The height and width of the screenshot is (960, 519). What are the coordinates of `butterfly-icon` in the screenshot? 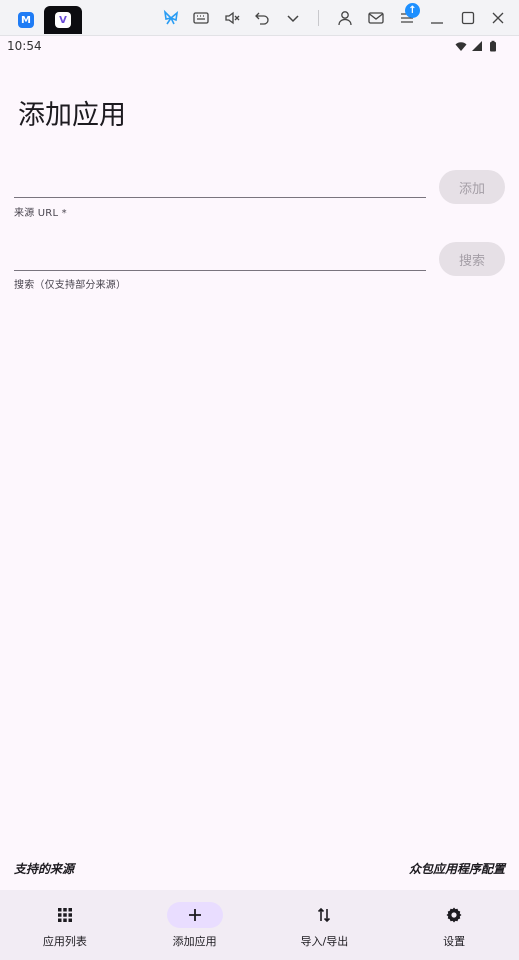 It's located at (171, 18).